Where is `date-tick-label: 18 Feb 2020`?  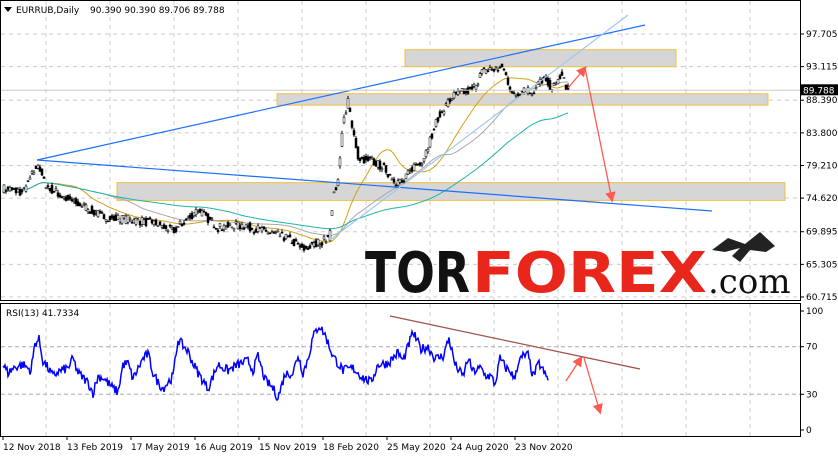
date-tick-label: 18 Feb 2020 is located at coordinates (351, 448).